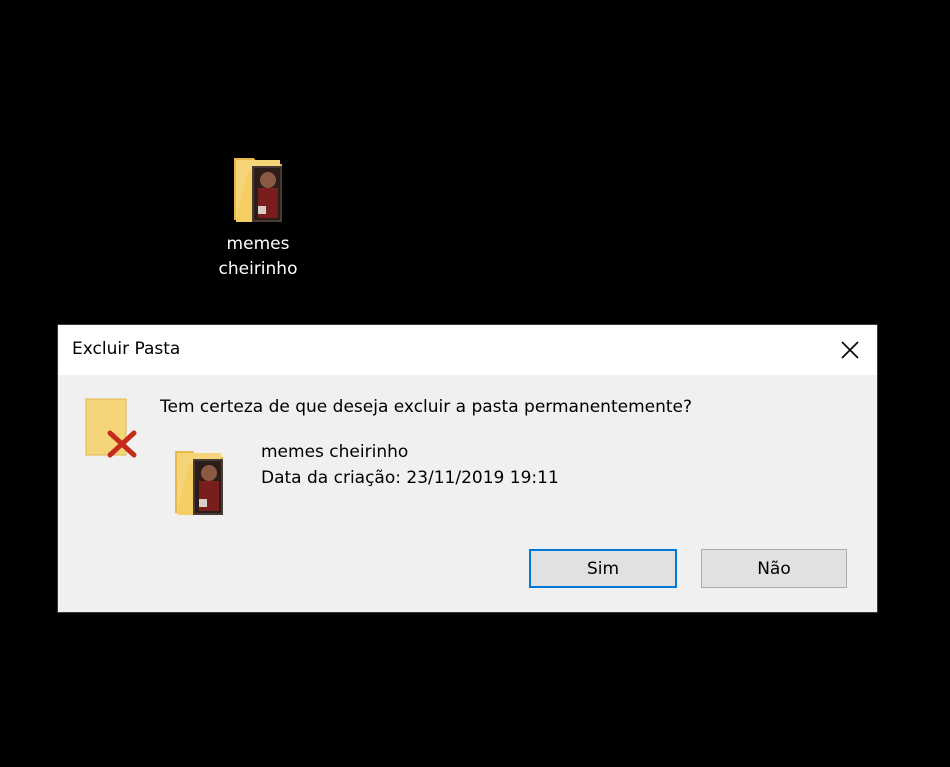  I want to click on folder-name: memes cheirinho, so click(335, 452).